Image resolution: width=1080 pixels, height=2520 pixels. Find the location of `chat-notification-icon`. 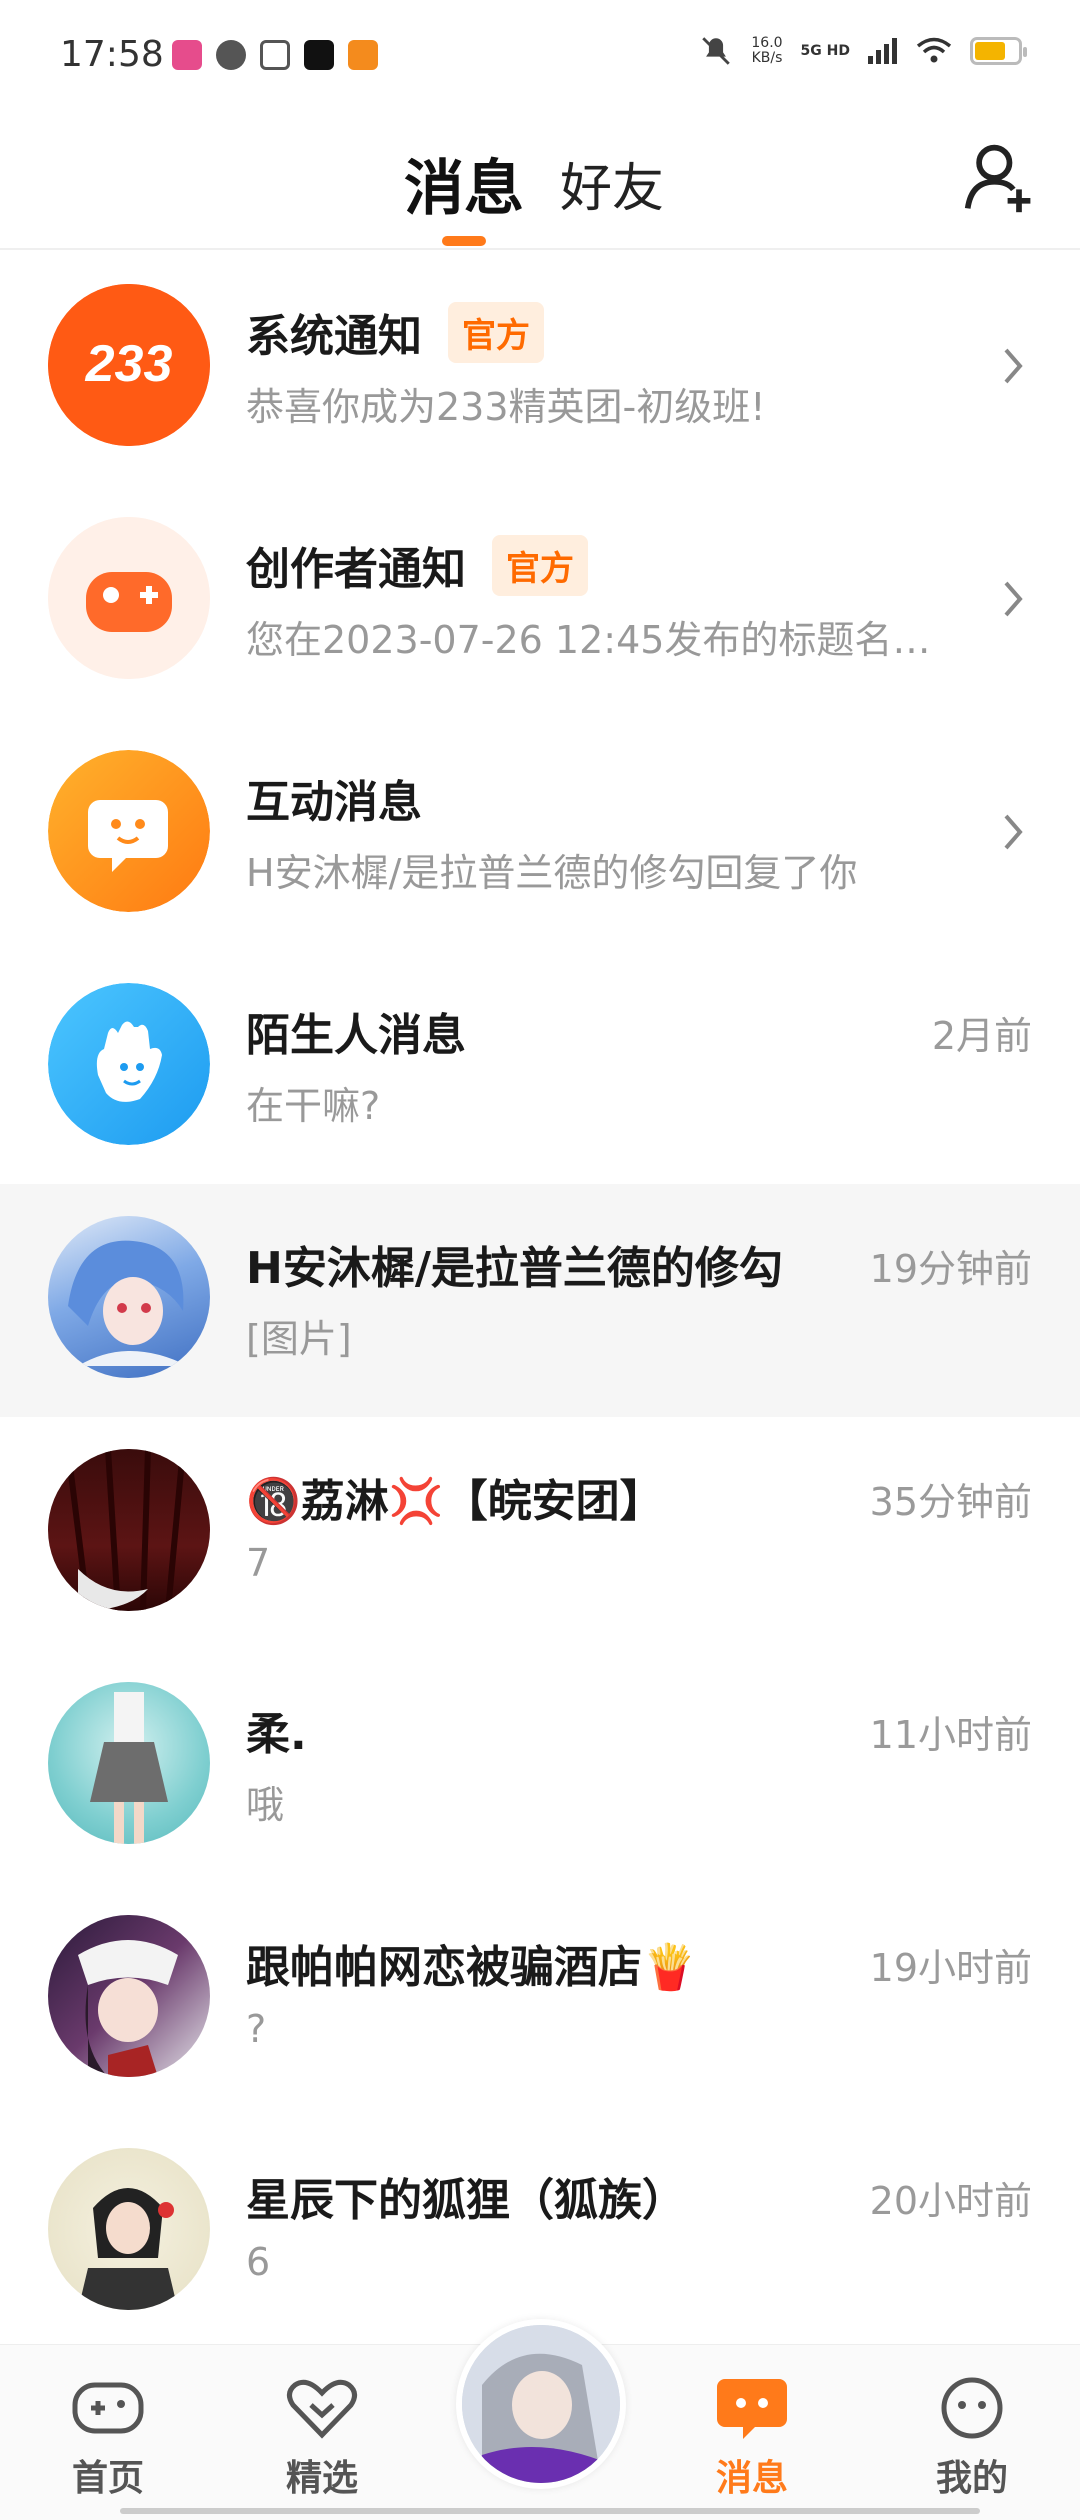

chat-notification-icon is located at coordinates (231, 55).